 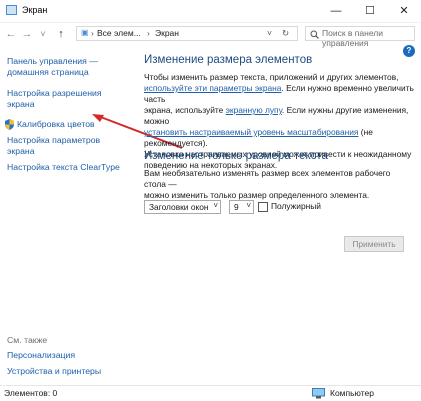 I want to click on description-text: экрана, используйте, so click(x=184, y=110).